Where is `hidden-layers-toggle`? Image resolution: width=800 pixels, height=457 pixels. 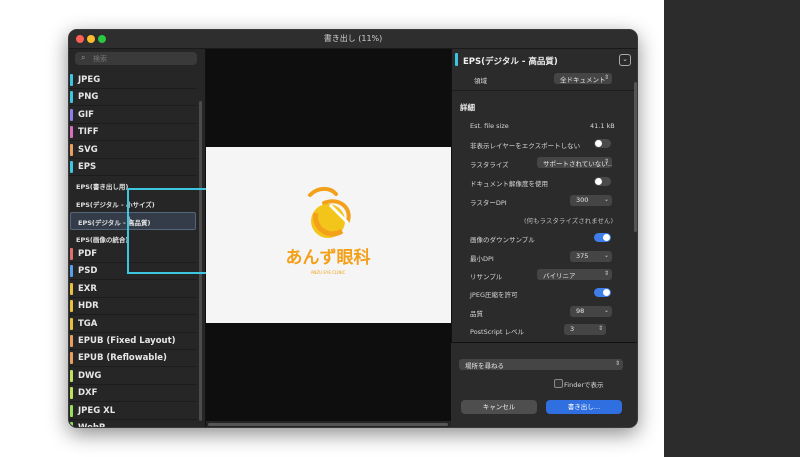
hidden-layers-toggle is located at coordinates (602, 143).